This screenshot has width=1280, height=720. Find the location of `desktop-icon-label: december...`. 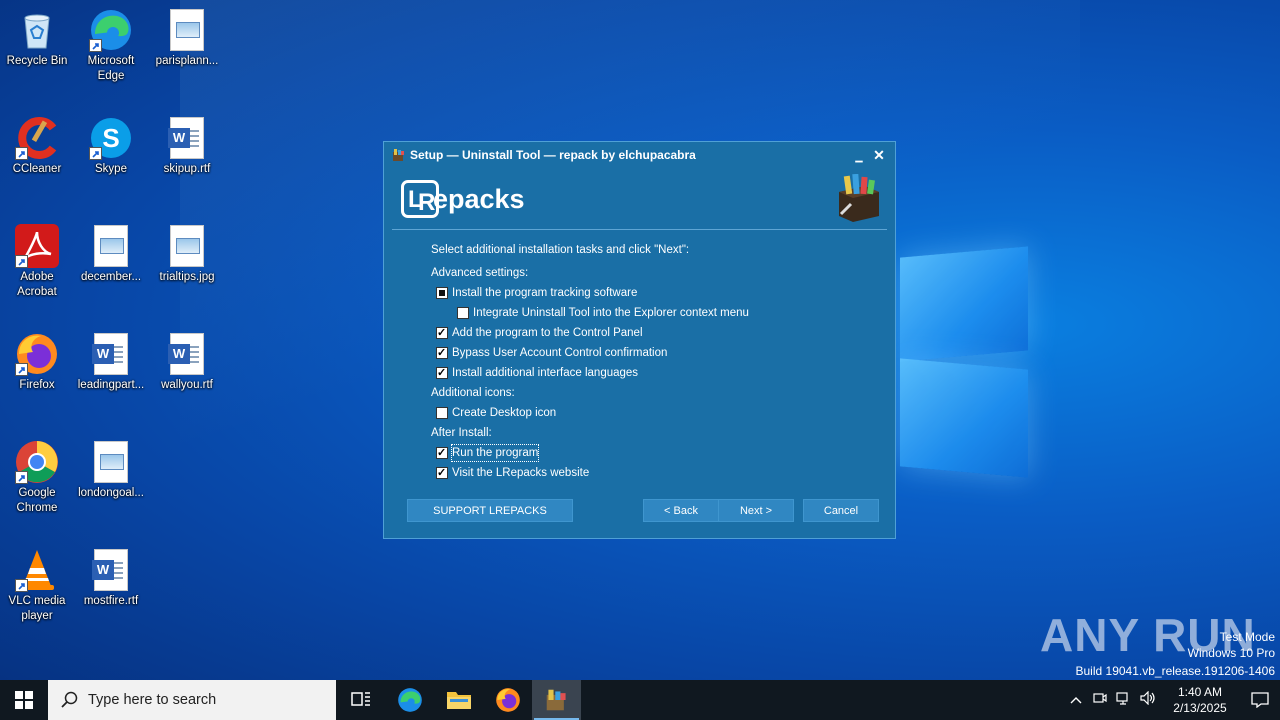

desktop-icon-label: december... is located at coordinates (111, 277).